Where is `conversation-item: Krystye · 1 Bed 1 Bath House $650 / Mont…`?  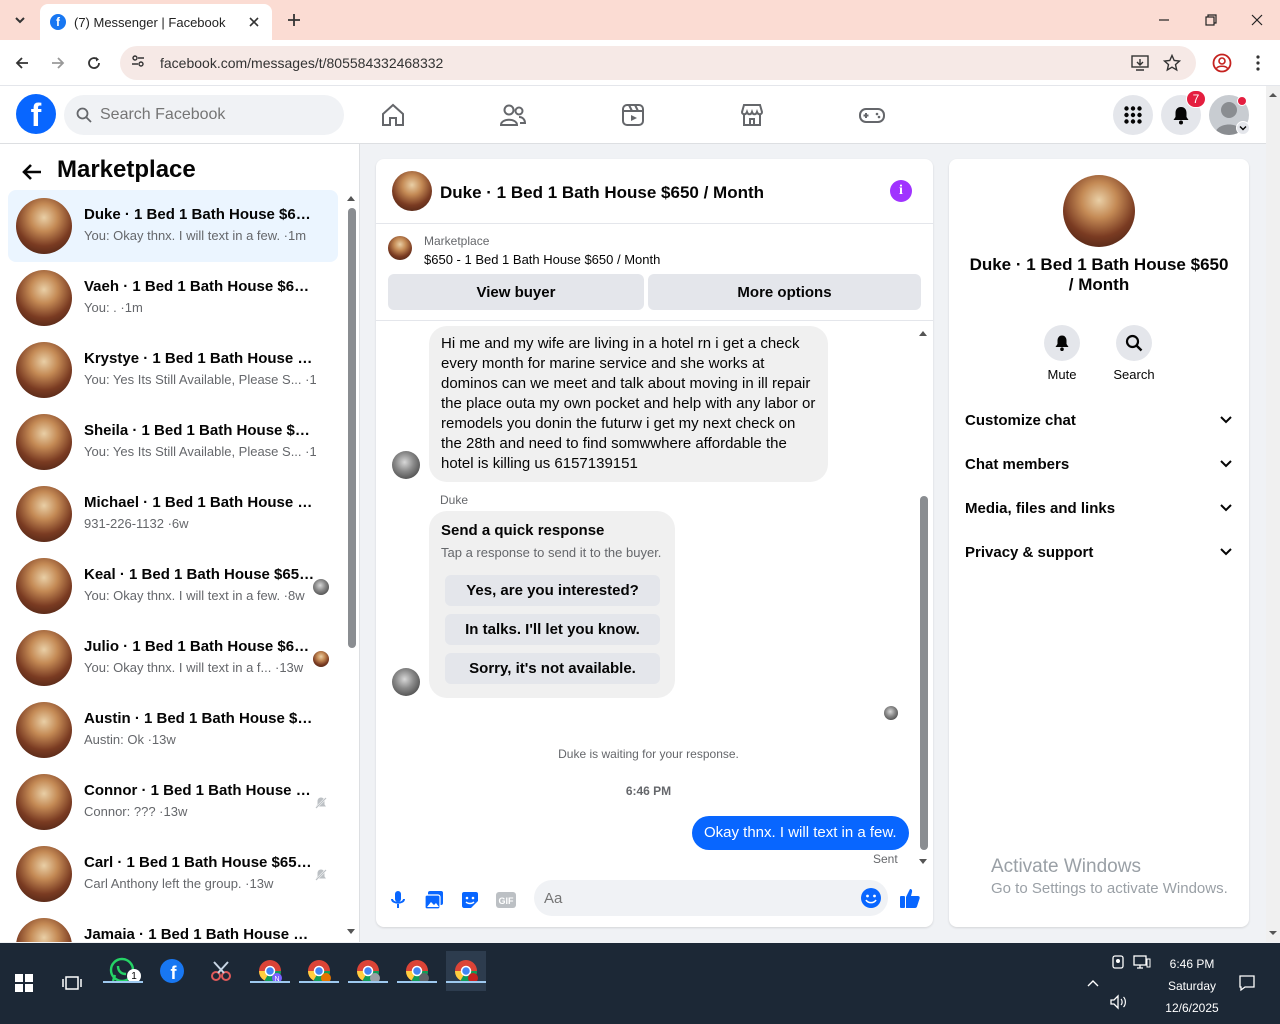
conversation-item: Krystye · 1 Bed 1 Bath House $650 / Mont… is located at coordinates (173, 370).